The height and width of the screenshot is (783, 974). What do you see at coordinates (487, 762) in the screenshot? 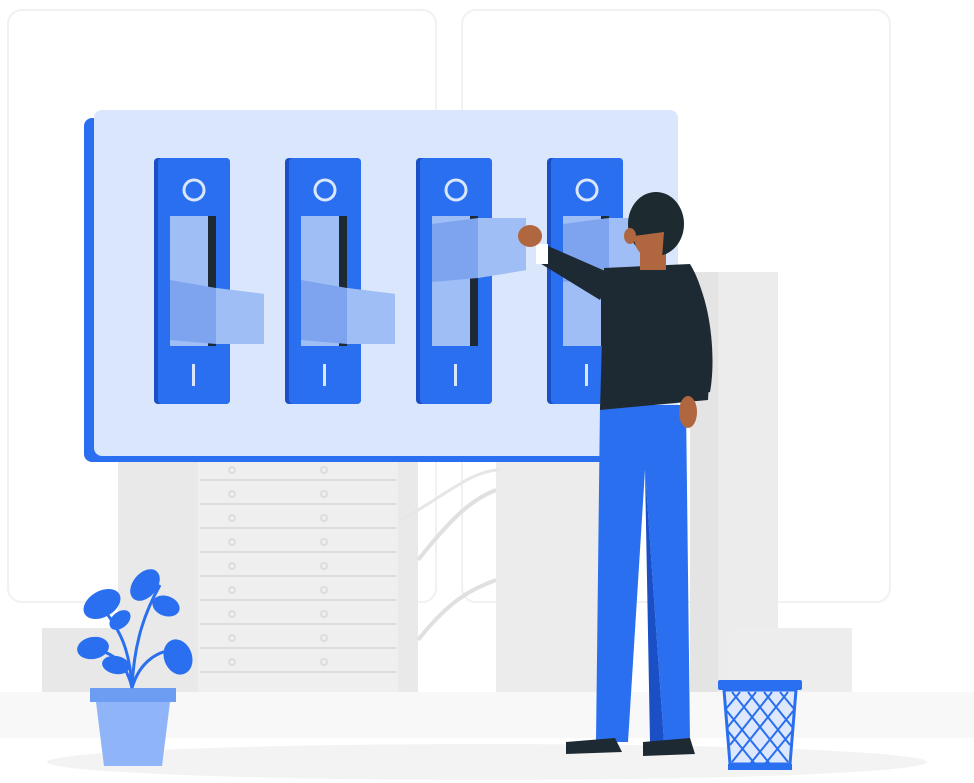
I see `floor-shadow` at bounding box center [487, 762].